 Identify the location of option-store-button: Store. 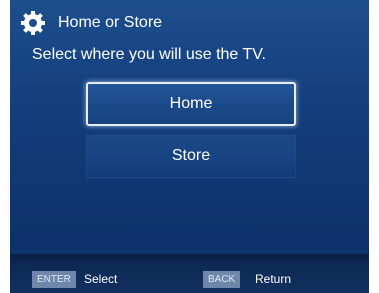
(191, 156).